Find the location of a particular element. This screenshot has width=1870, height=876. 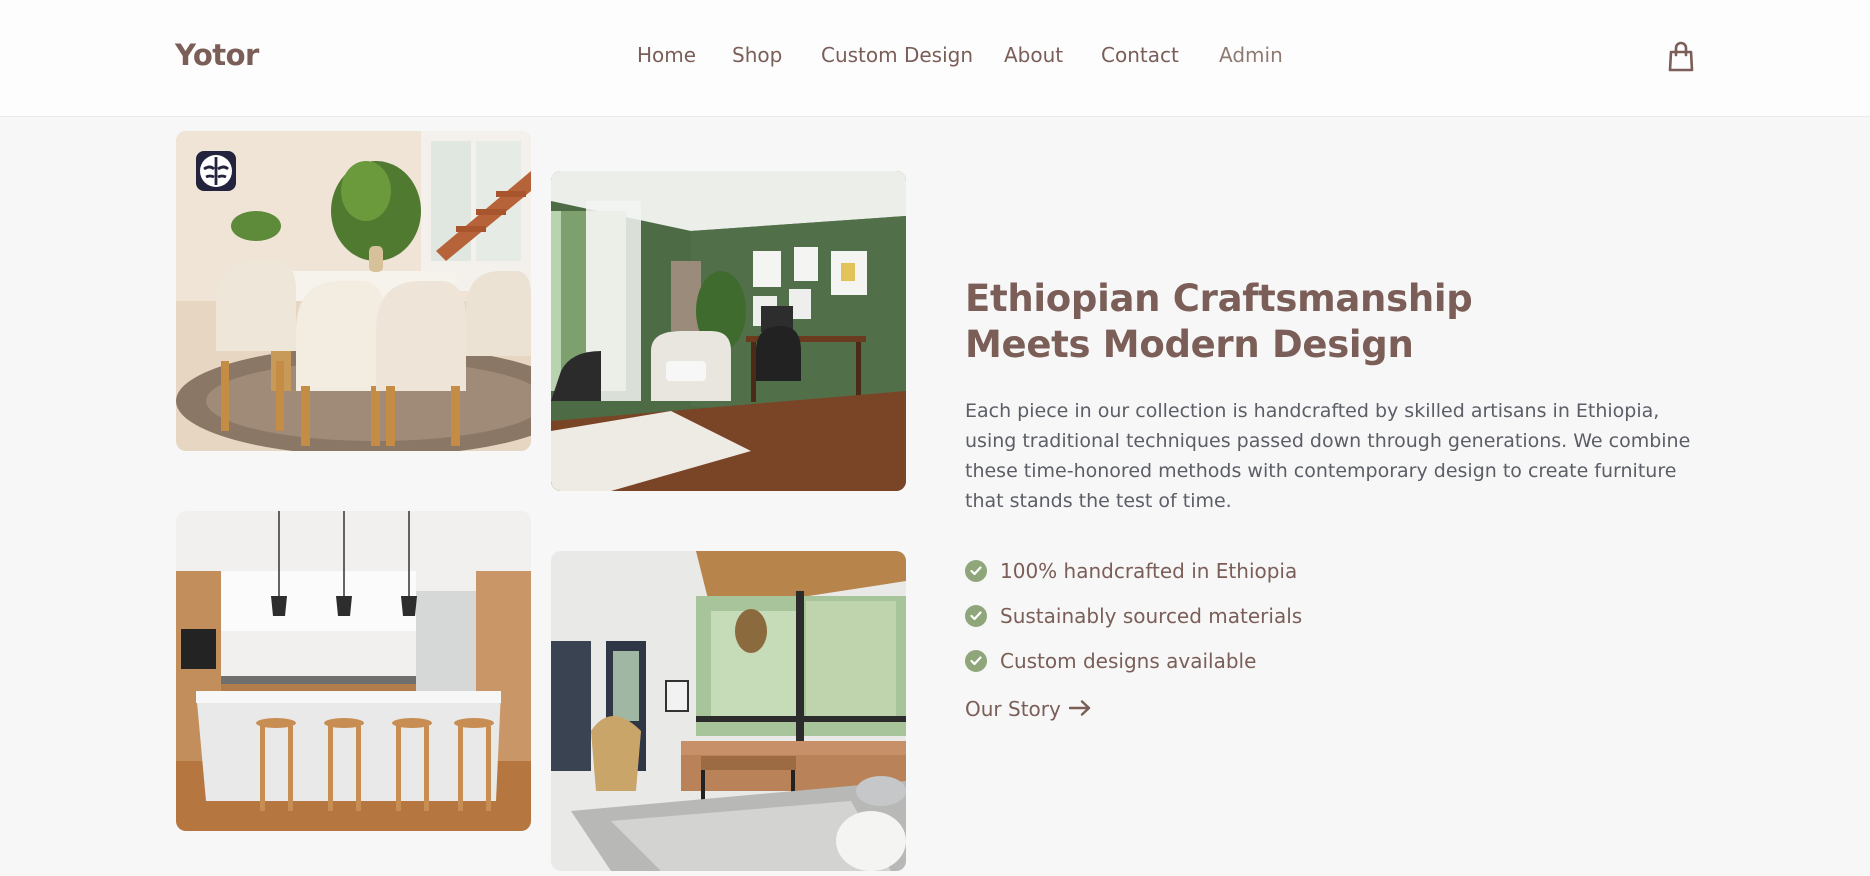

feature-item: Custom designs available is located at coordinates (1133, 660).